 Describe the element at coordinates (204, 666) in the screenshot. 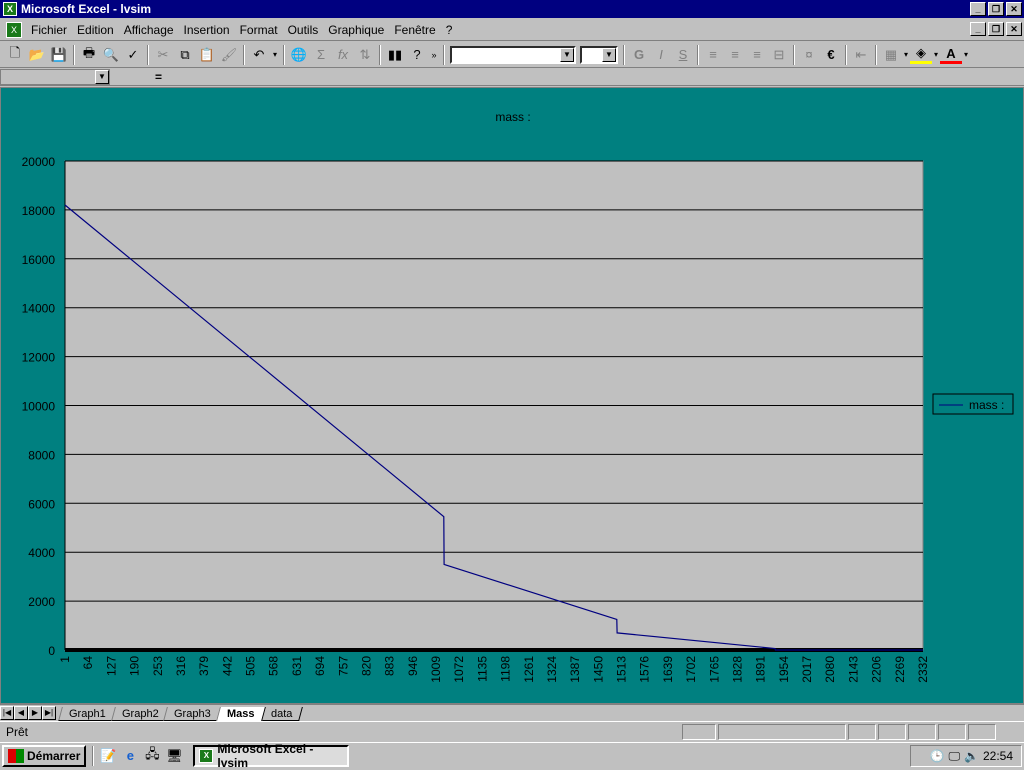

I see `x-tick-label: 379` at that location.